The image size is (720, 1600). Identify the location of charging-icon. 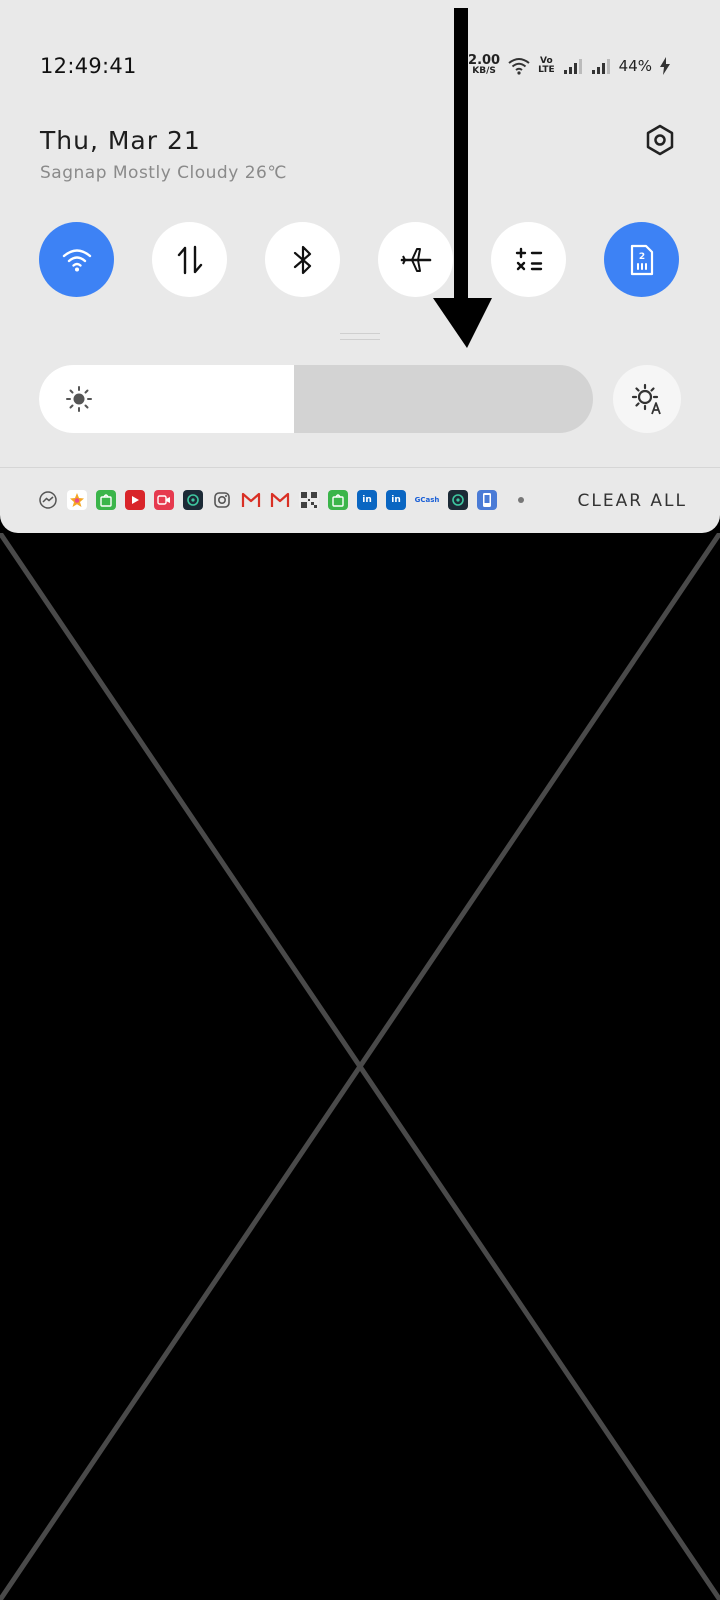
(665, 66).